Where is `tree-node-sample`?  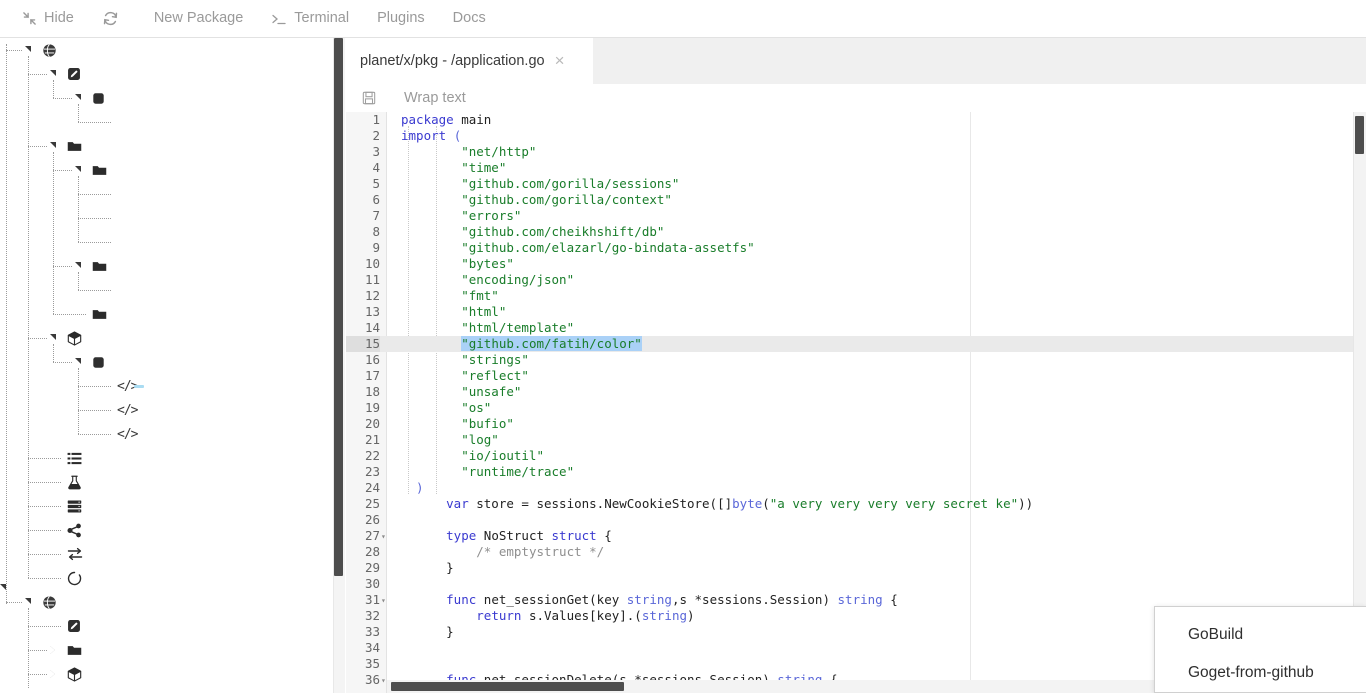
tree-node-sample is located at coordinates (166, 122).